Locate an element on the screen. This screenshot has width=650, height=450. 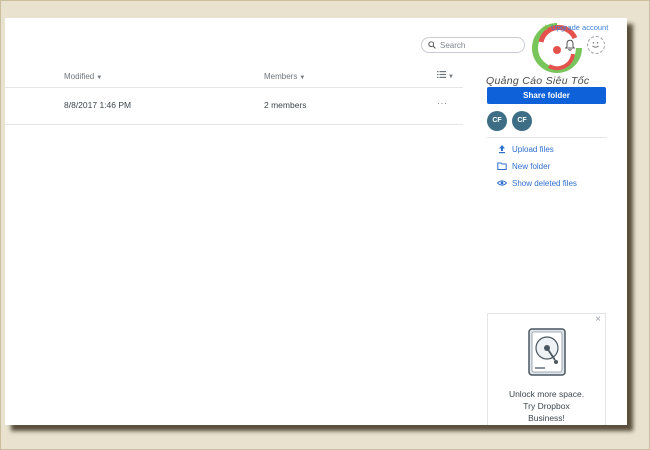
bell-icon is located at coordinates (570, 45).